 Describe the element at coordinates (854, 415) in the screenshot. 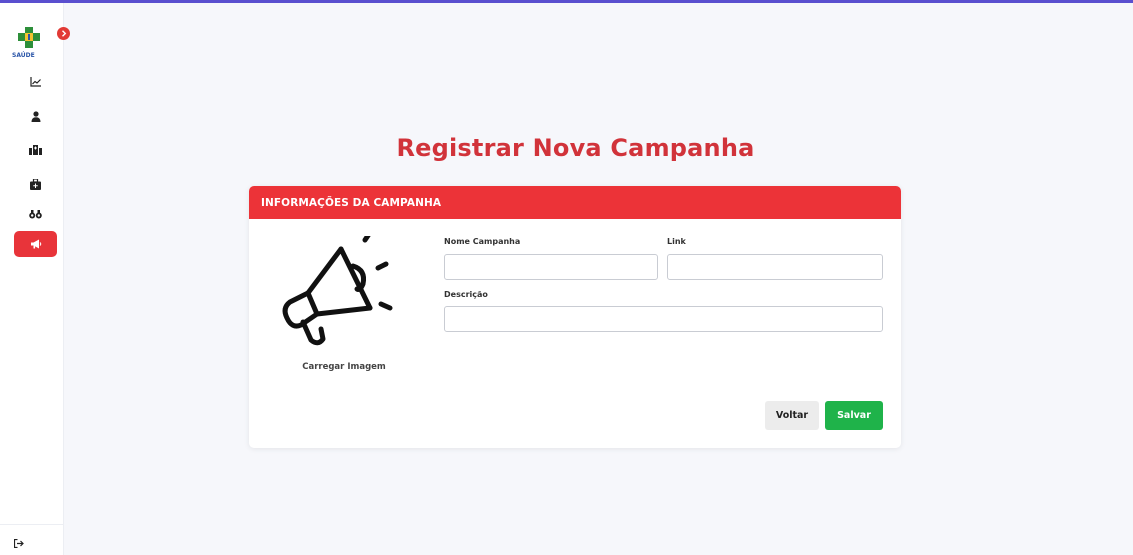

I see `save-button: Salvar` at that location.